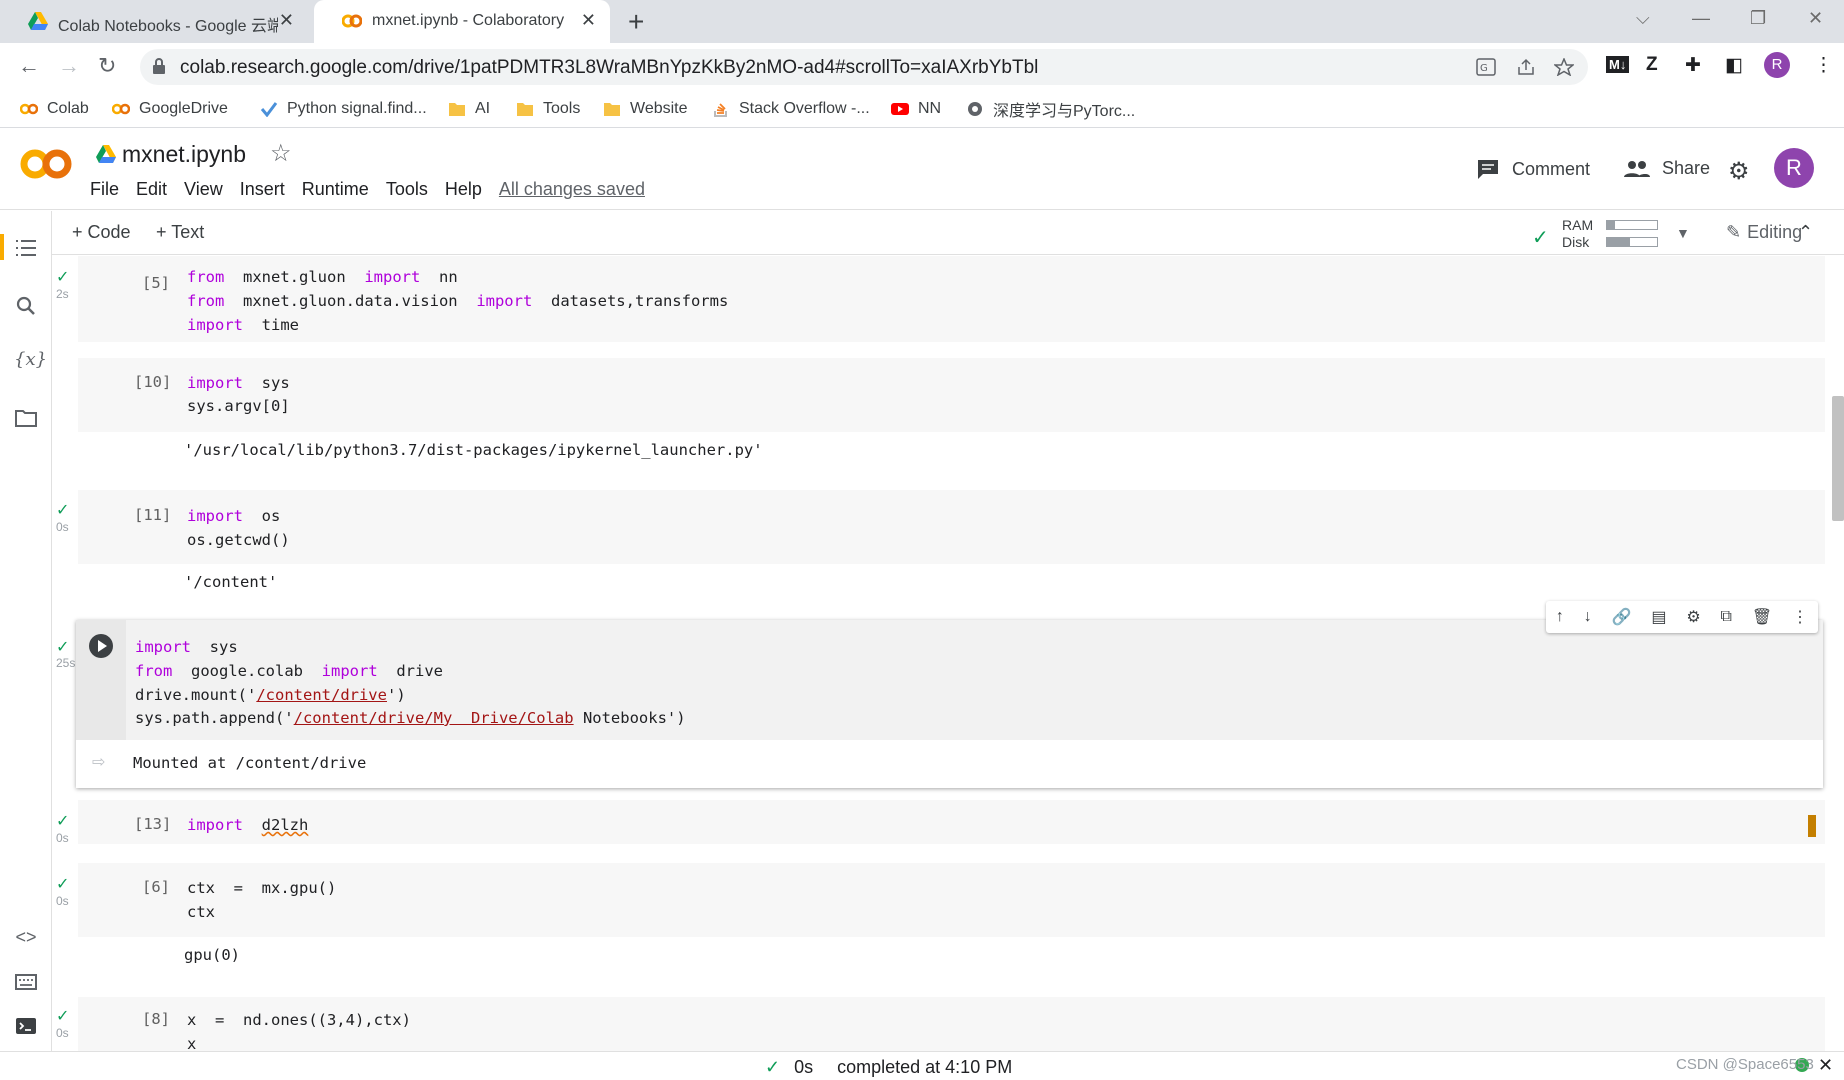 This screenshot has width=1844, height=1080. I want to click on bookmark-folder-website: Website, so click(645, 109).